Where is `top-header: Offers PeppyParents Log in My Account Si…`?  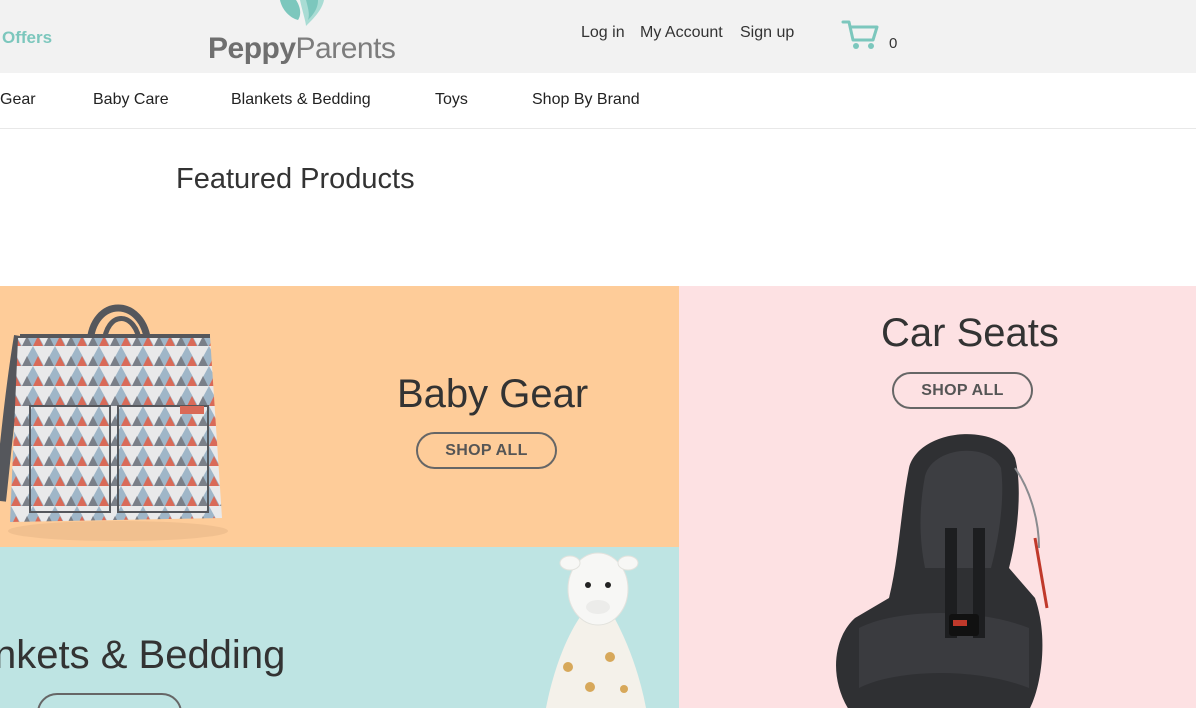
top-header: Offers PeppyParents Log in My Account Si… is located at coordinates (598, 36).